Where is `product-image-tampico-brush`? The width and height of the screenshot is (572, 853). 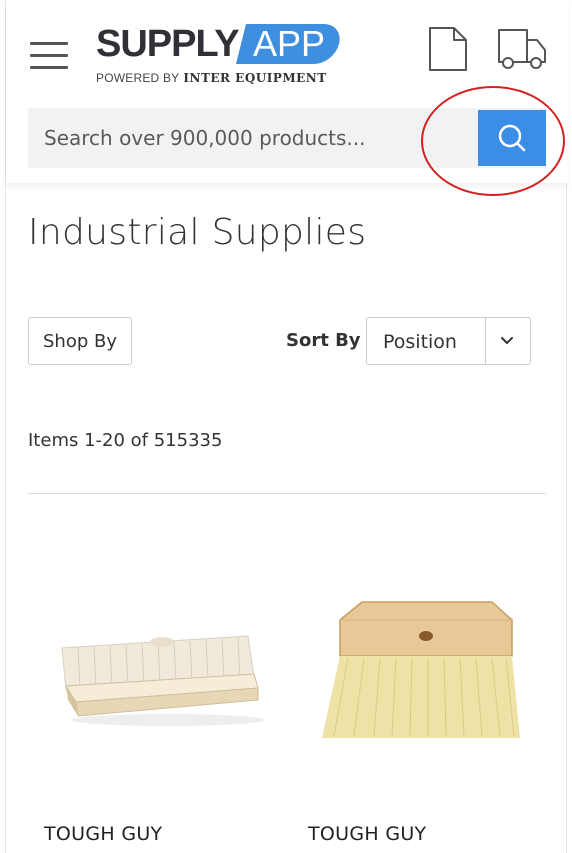
product-image-tampico-brush is located at coordinates (412, 670).